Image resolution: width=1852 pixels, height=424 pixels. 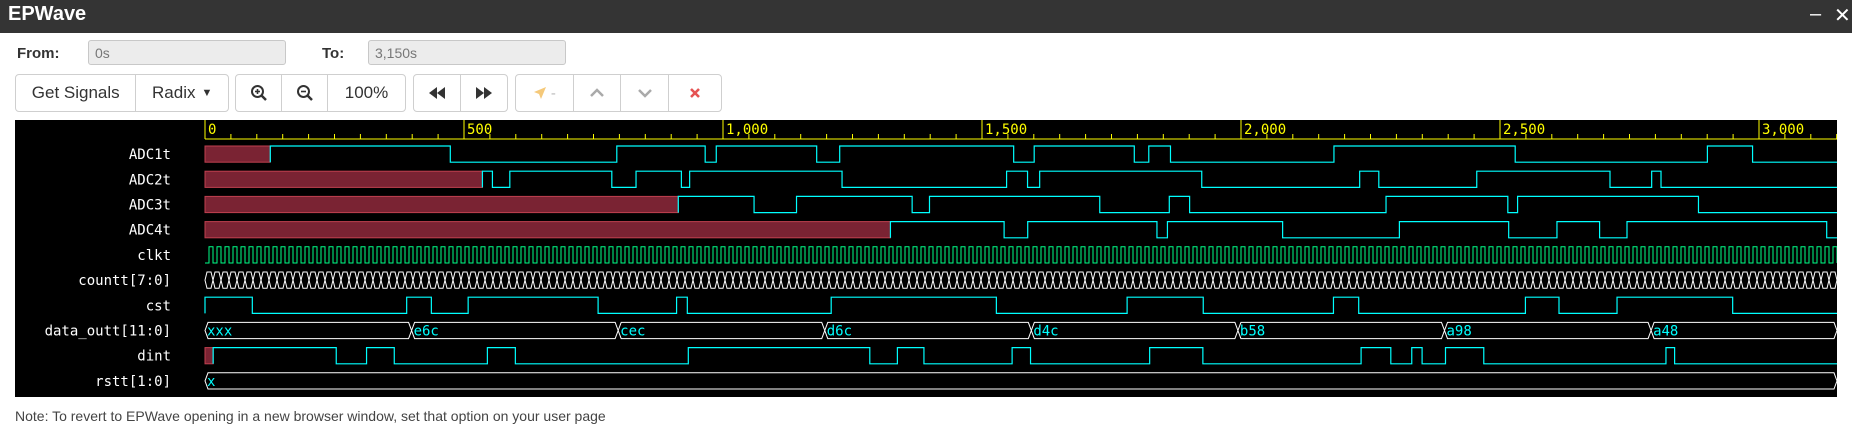 I want to click on signals-group: Get Signals Radix ▼, so click(x=122, y=93).